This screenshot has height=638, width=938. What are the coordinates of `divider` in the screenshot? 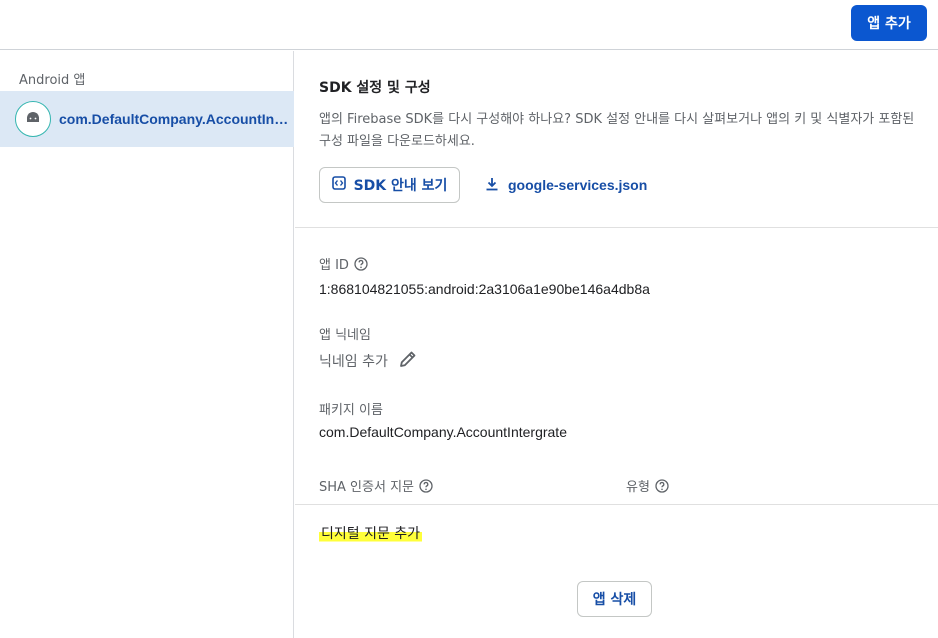 It's located at (616, 504).